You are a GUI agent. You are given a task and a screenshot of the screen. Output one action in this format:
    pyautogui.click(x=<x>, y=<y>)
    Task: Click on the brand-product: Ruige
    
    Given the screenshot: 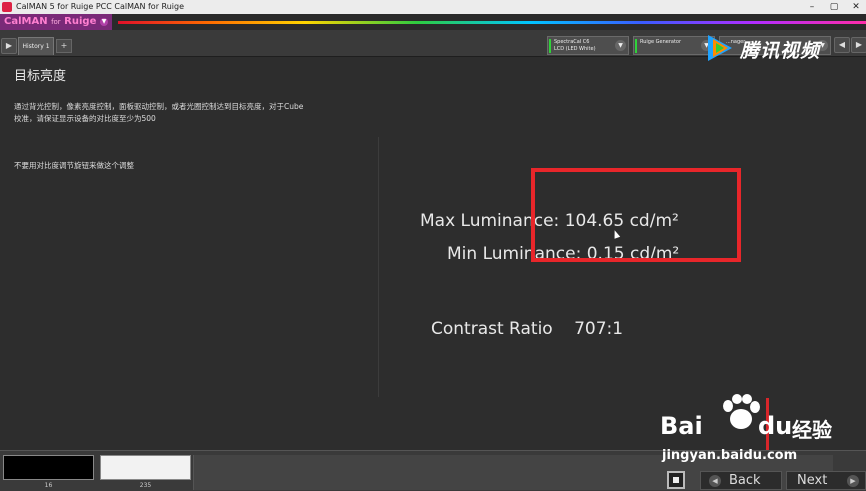 What is the action you would take?
    pyautogui.click(x=80, y=21)
    